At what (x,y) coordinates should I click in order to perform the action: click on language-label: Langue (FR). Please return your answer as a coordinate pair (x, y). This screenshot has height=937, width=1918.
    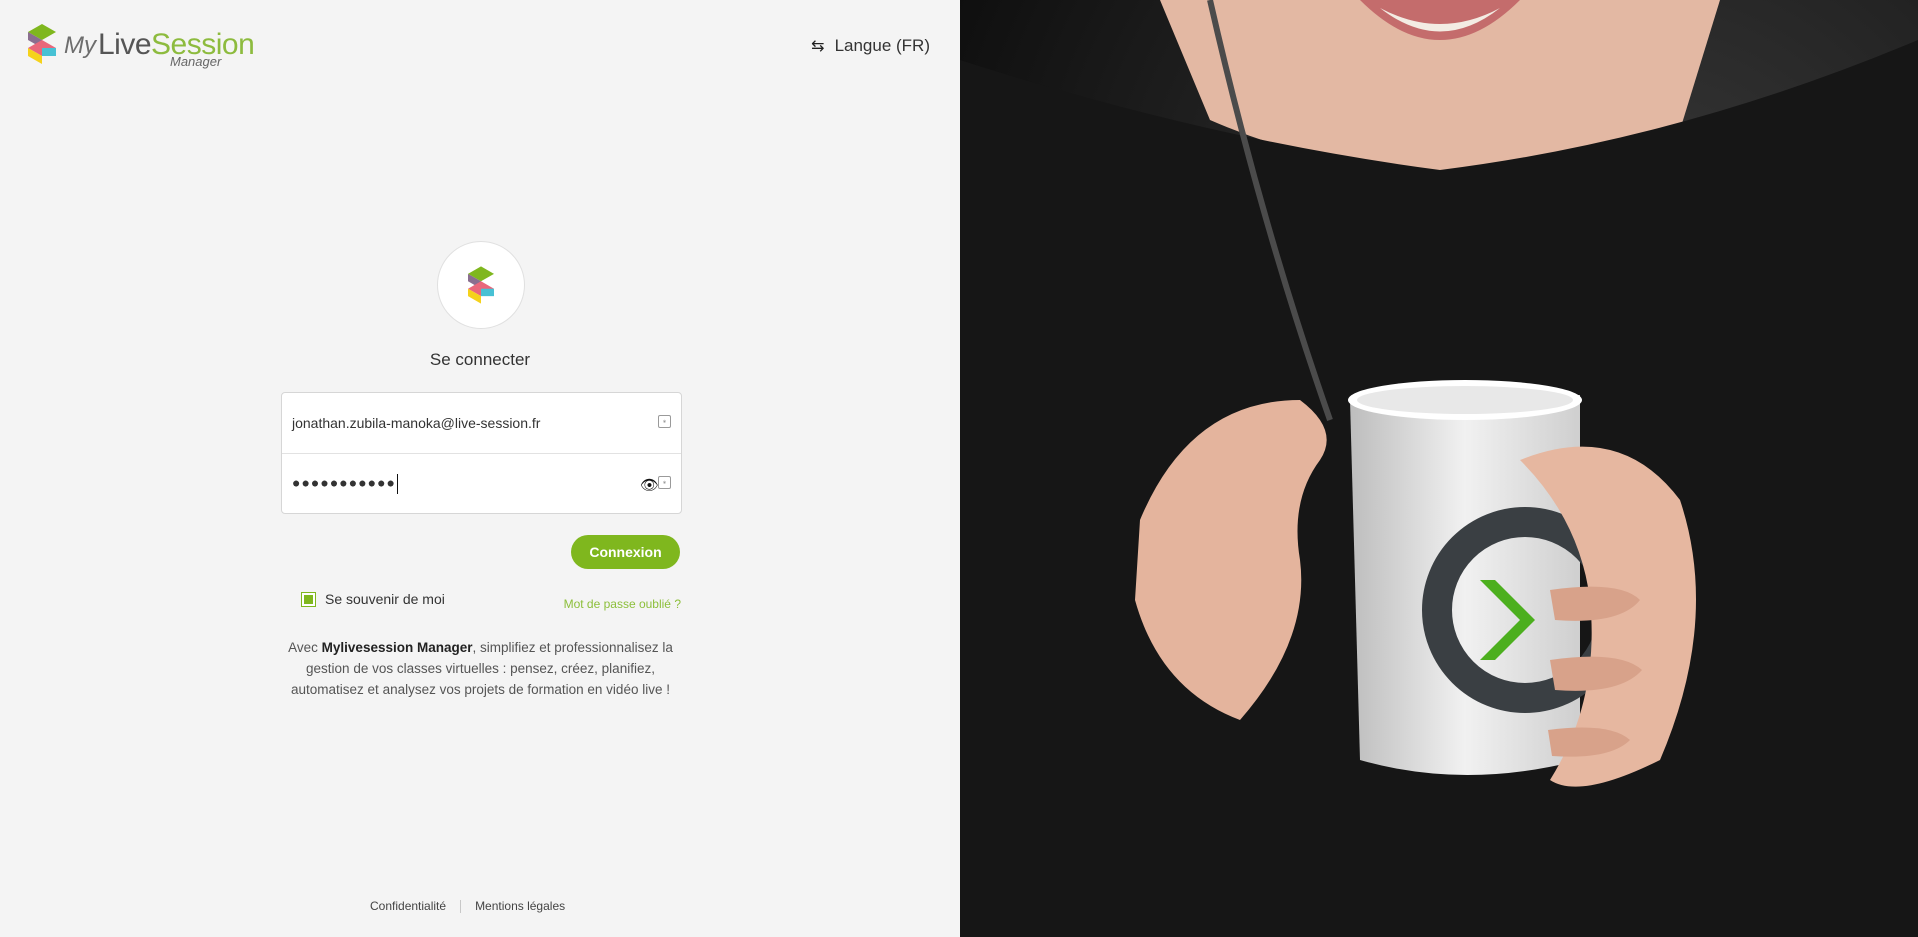
    Looking at the image, I should click on (882, 45).